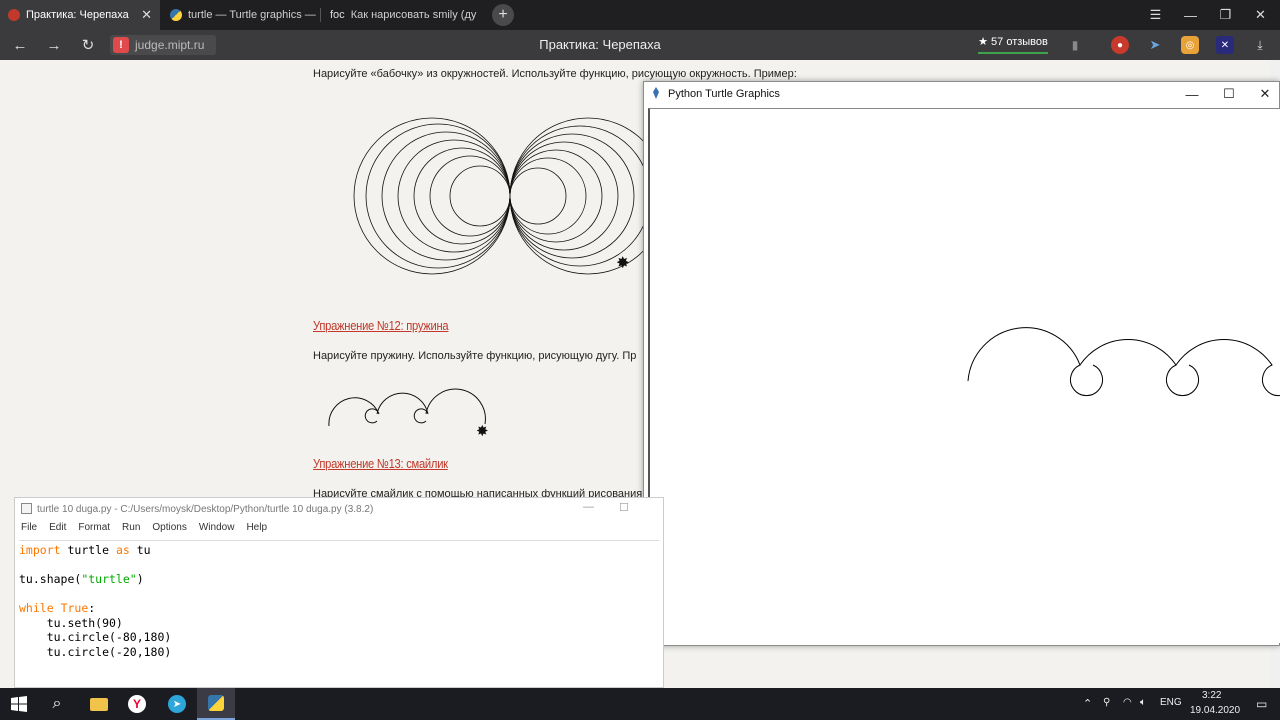 Image resolution: width=1280 pixels, height=720 pixels. What do you see at coordinates (95, 651) in the screenshot?
I see `code-line: tu.circle(-20,180)` at bounding box center [95, 651].